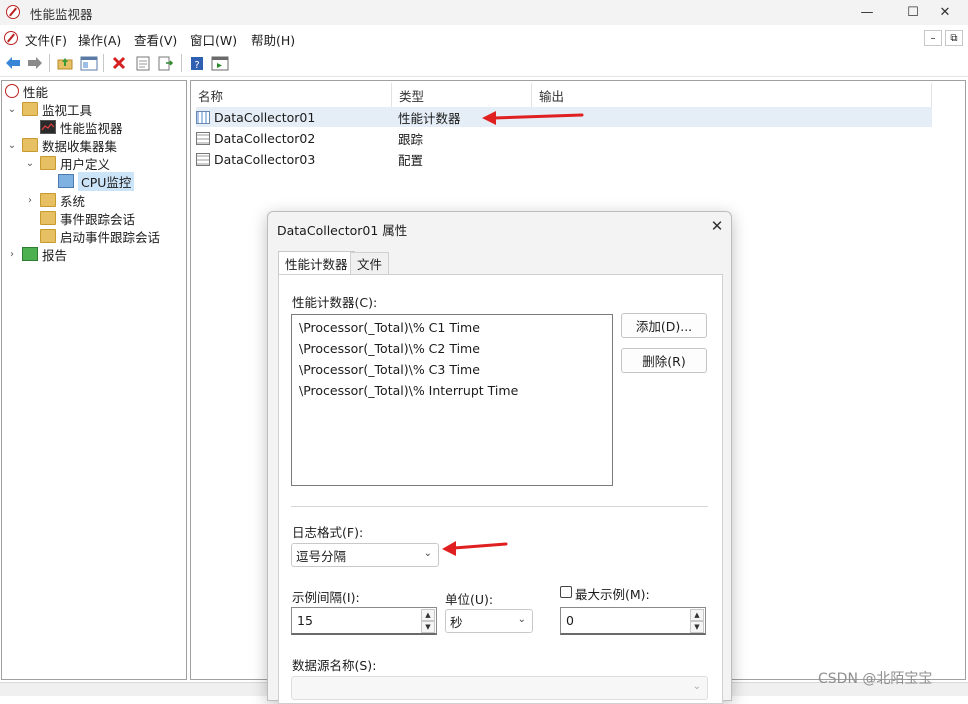 The image size is (968, 704). I want to click on column-header-name: 名称, so click(291, 95).